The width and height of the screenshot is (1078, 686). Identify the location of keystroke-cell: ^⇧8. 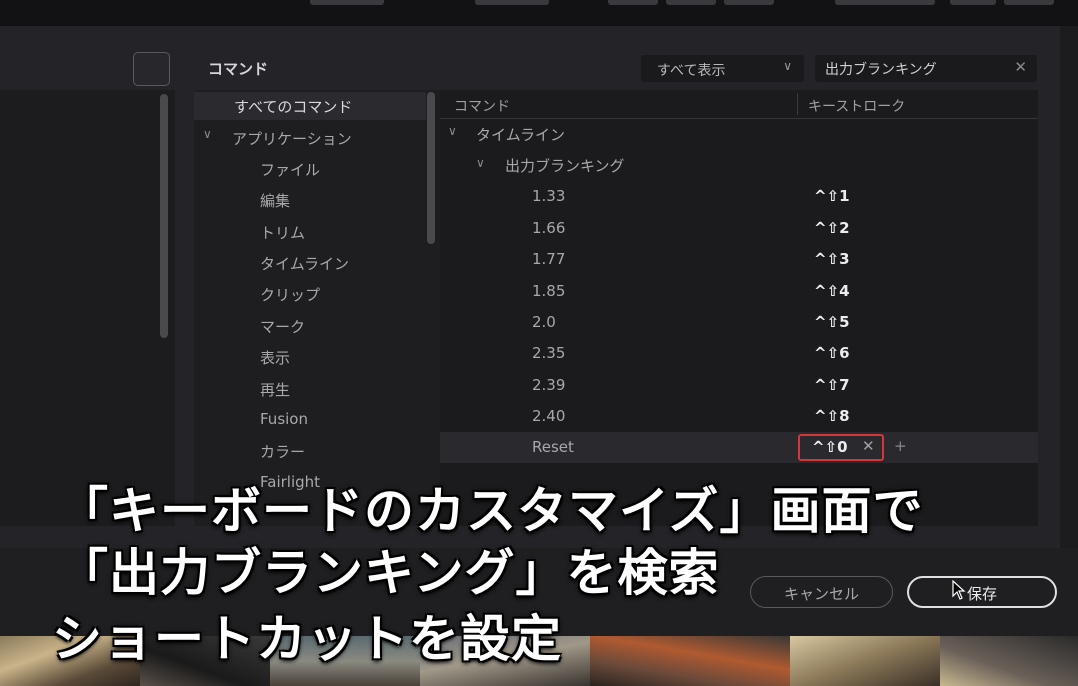
(832, 416).